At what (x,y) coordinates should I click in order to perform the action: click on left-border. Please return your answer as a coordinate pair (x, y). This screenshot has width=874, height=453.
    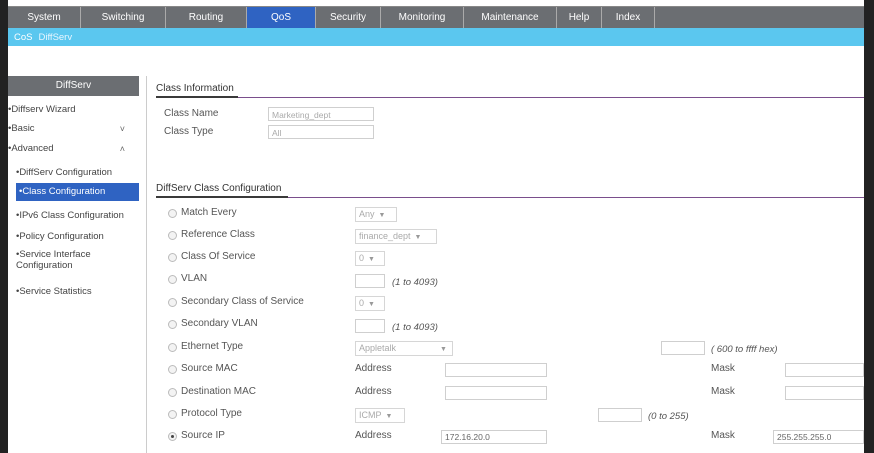
    Looking at the image, I should click on (4, 226).